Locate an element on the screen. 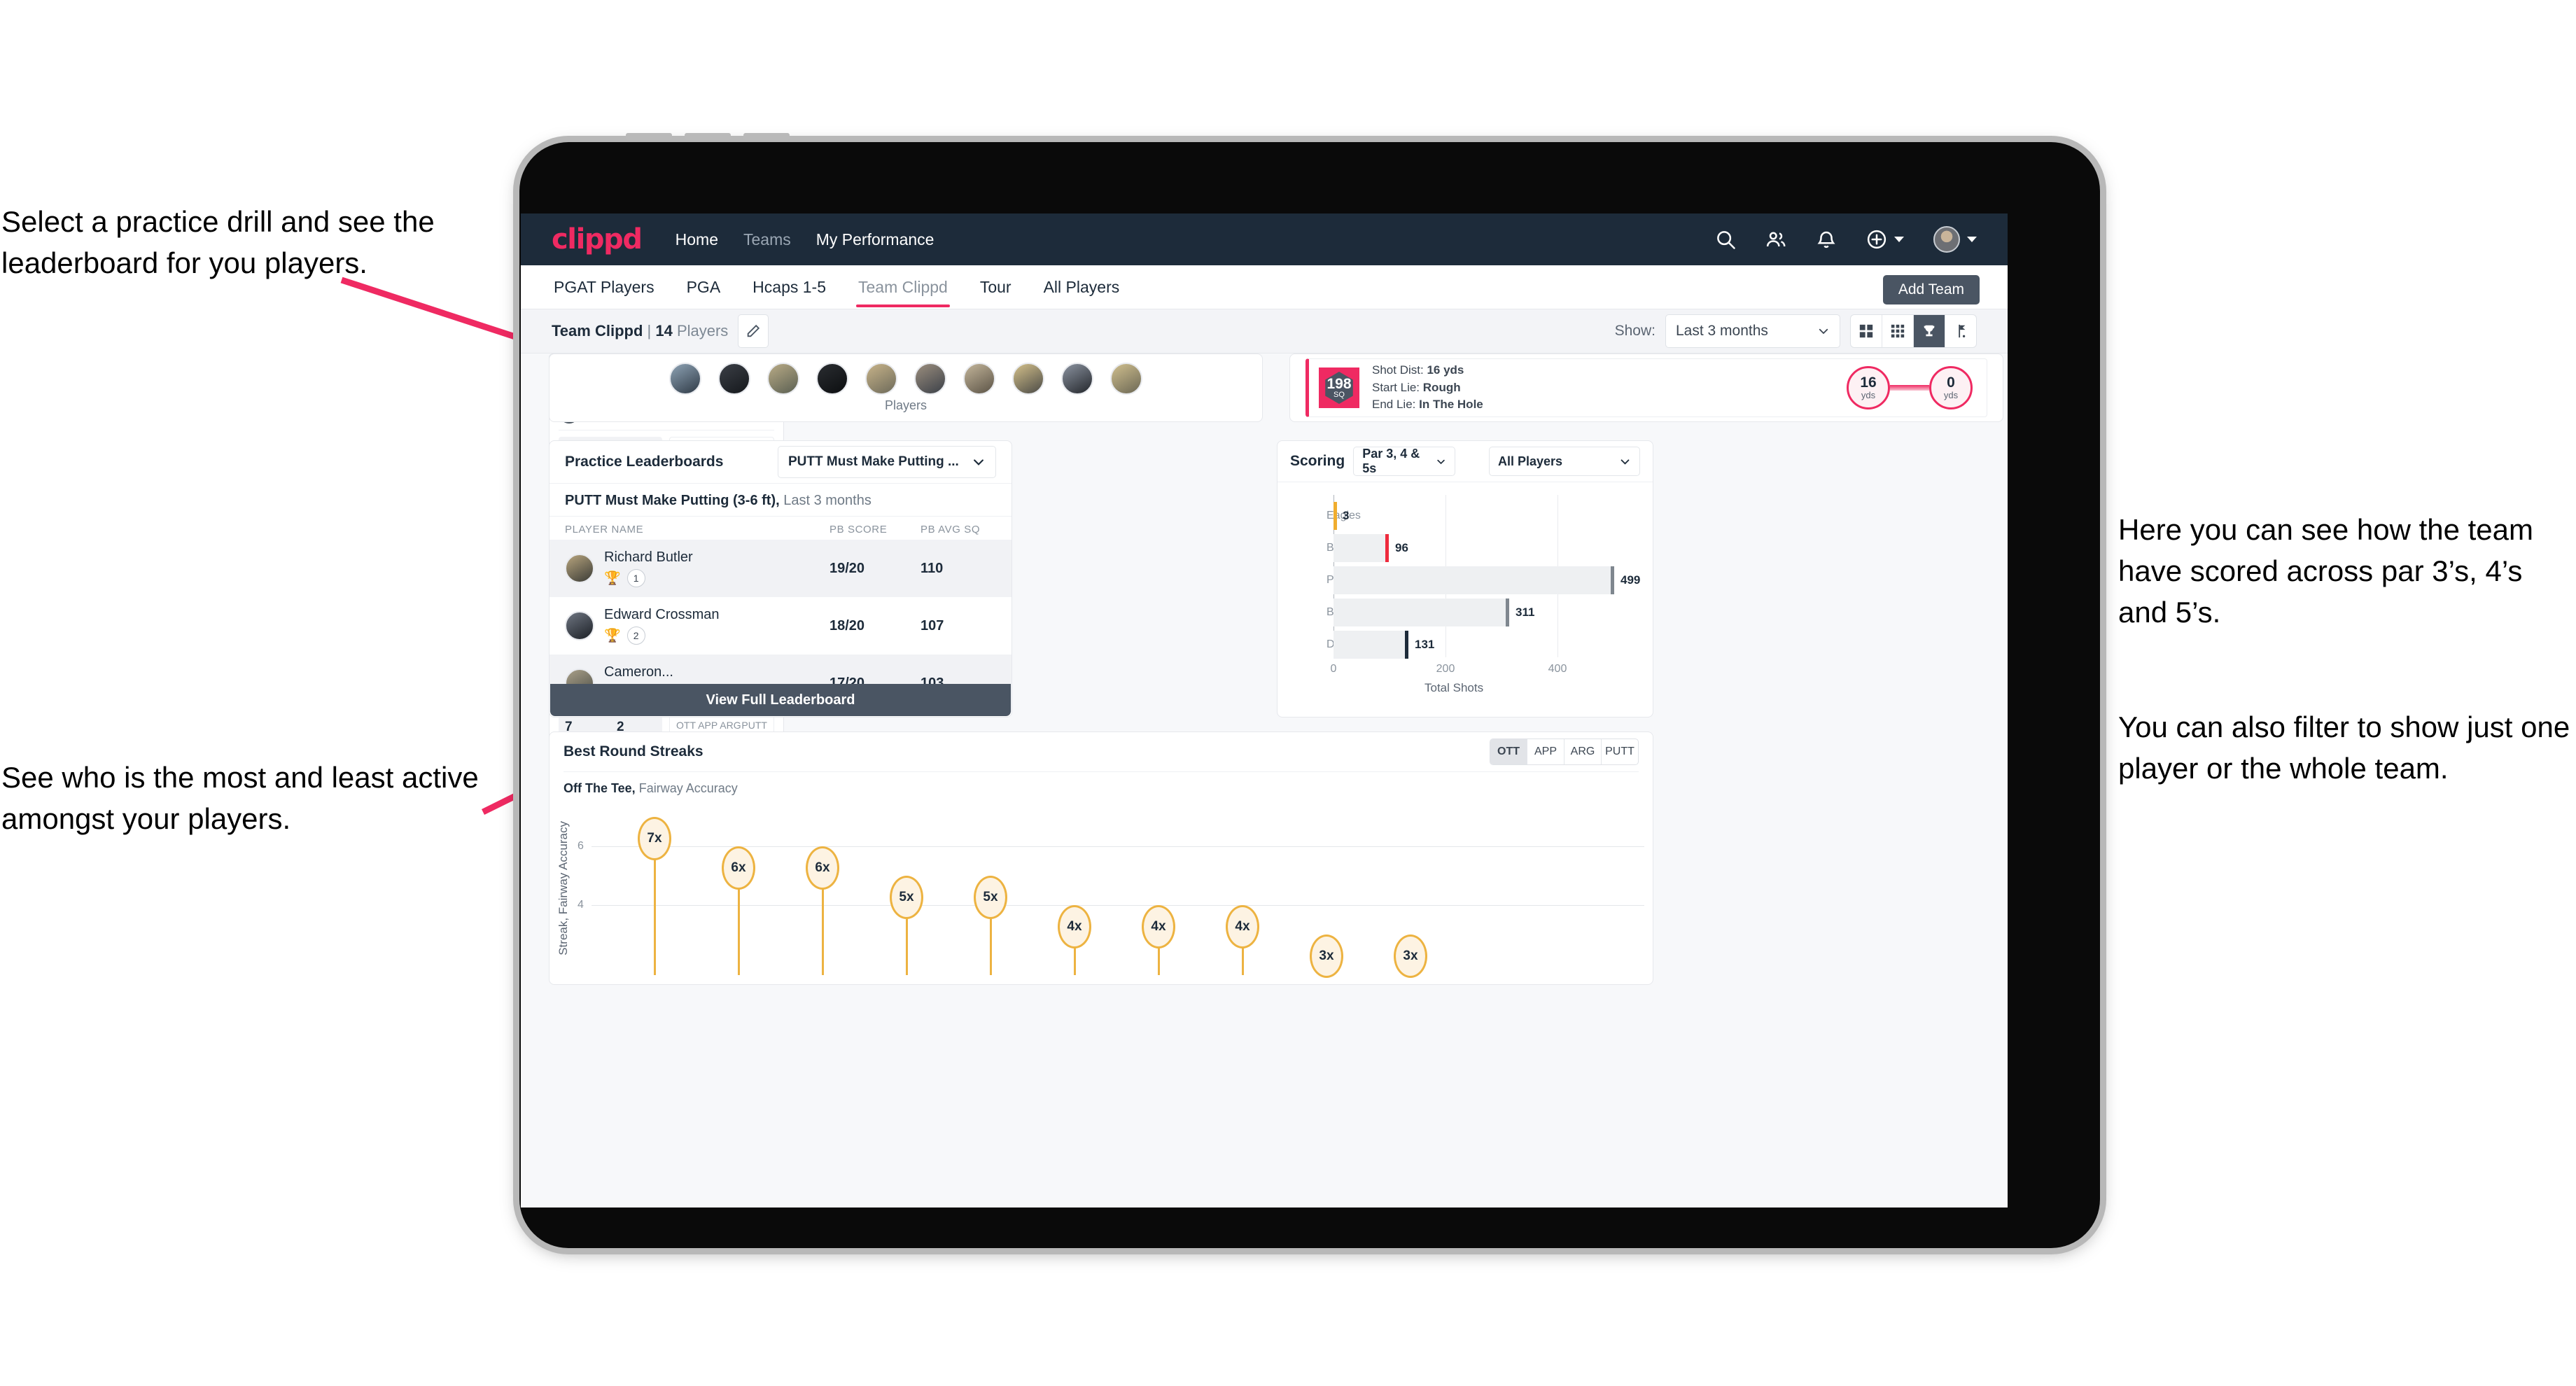  start-lie-value: Rough is located at coordinates (1441, 387).